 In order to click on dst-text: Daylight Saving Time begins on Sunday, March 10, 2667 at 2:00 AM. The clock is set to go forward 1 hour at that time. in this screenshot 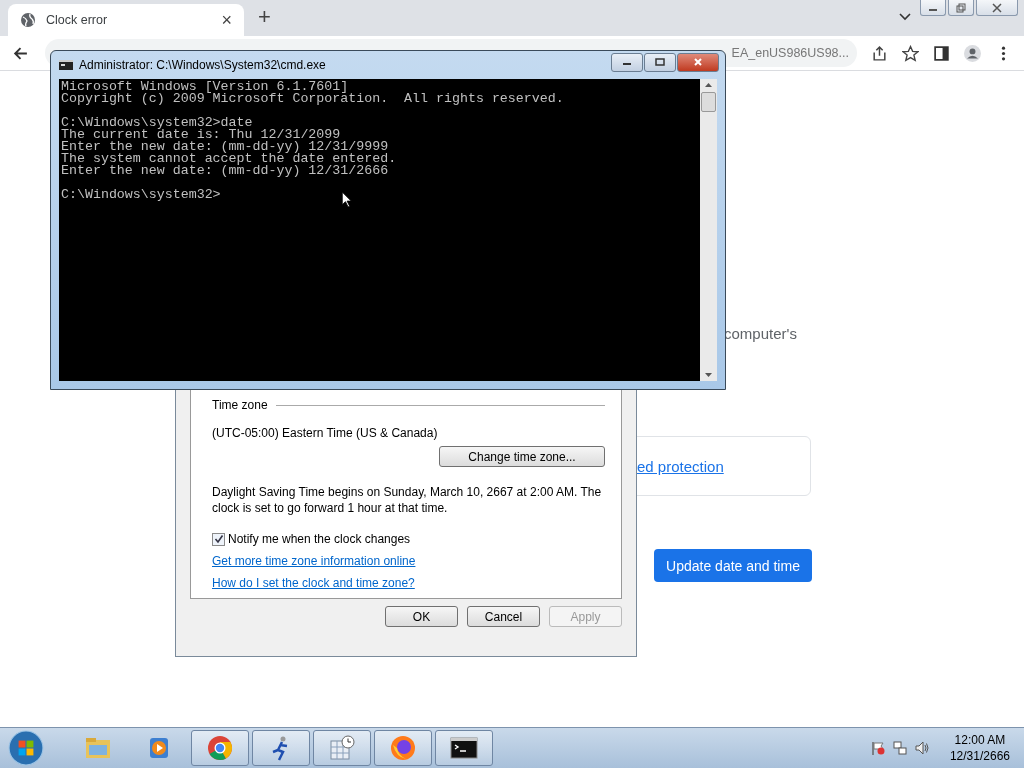, I will do `click(407, 500)`.